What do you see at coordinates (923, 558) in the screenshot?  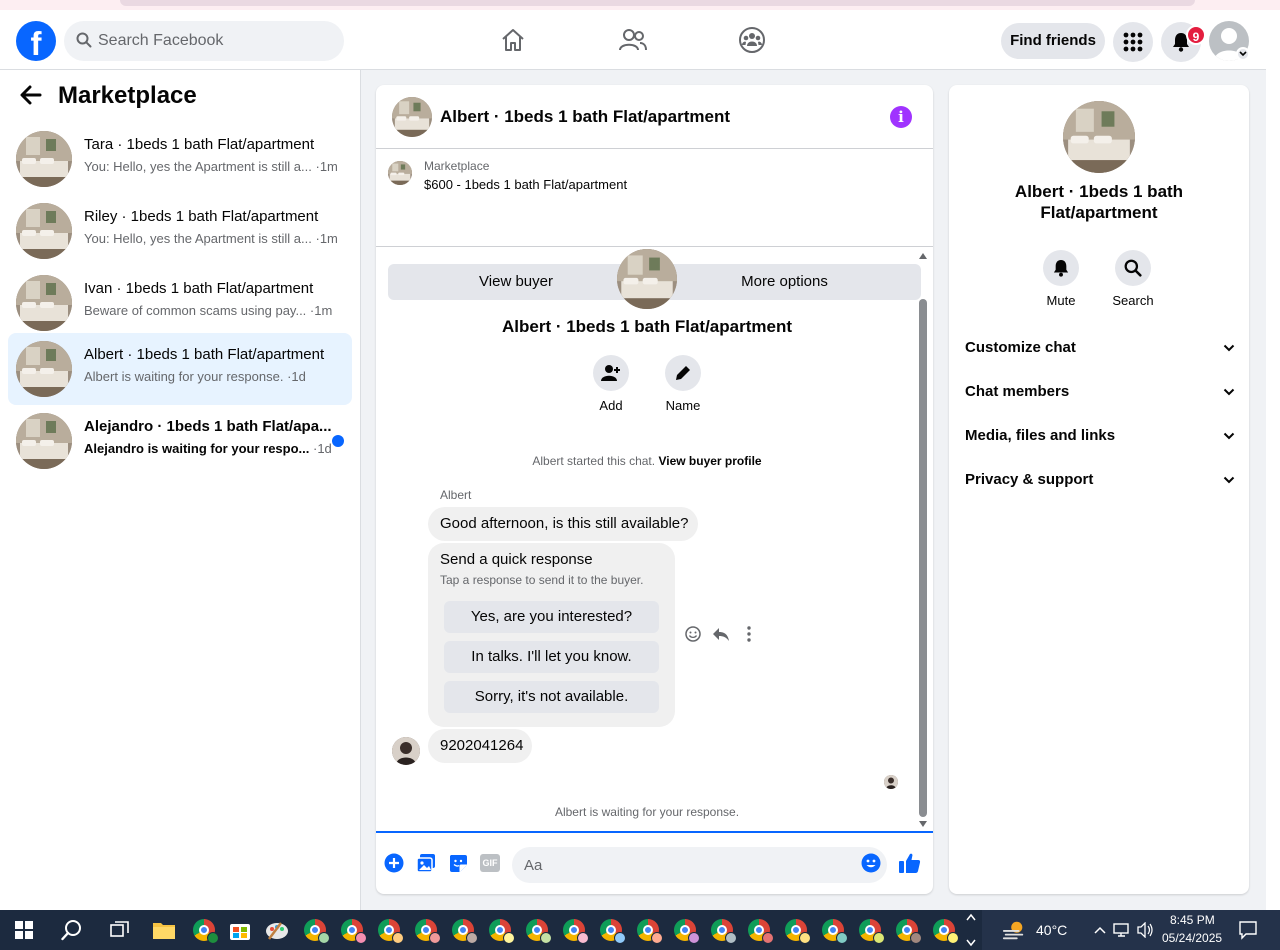 I see `scrollbar-thumb` at bounding box center [923, 558].